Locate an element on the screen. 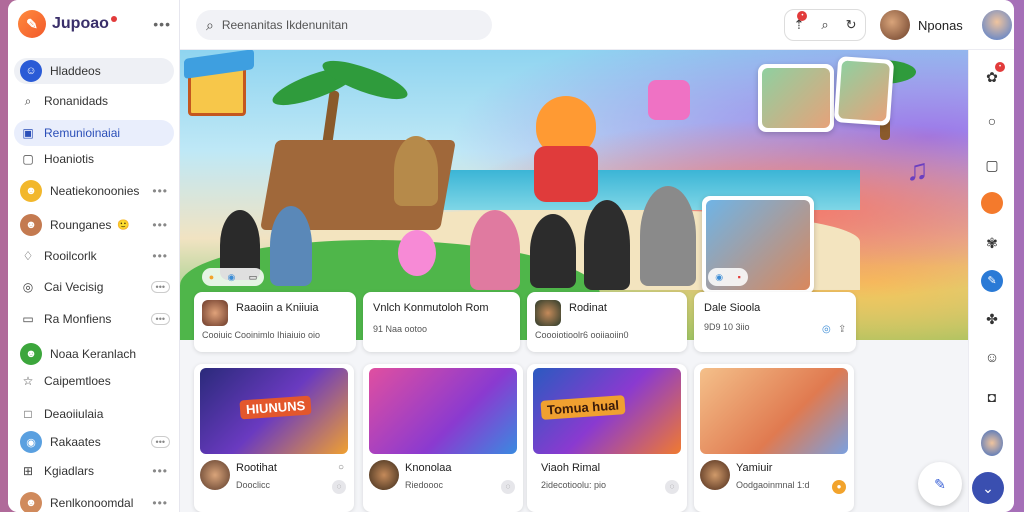 The height and width of the screenshot is (512, 1024). item-badge: ••• is located at coordinates (160, 442).